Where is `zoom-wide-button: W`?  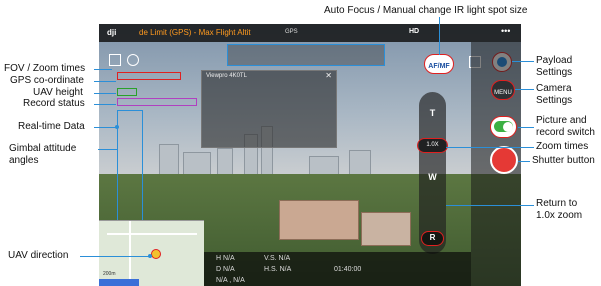 zoom-wide-button: W is located at coordinates (432, 177).